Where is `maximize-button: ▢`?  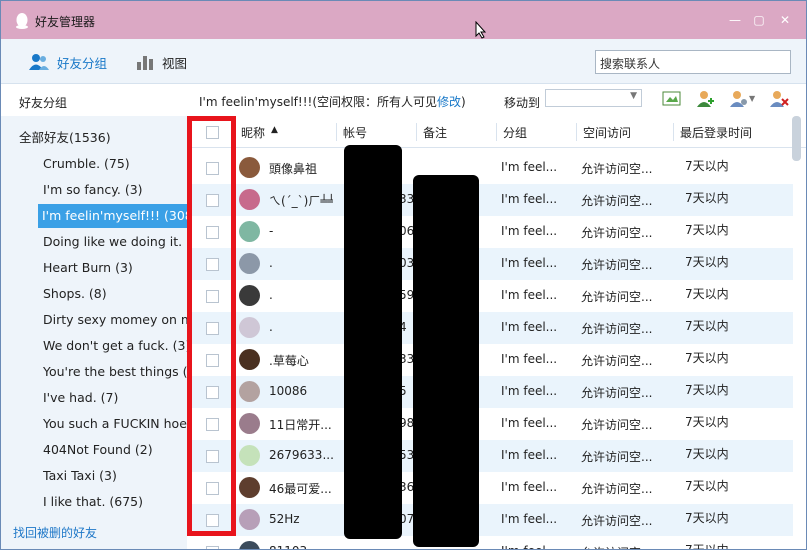
maximize-button: ▢ is located at coordinates (759, 20).